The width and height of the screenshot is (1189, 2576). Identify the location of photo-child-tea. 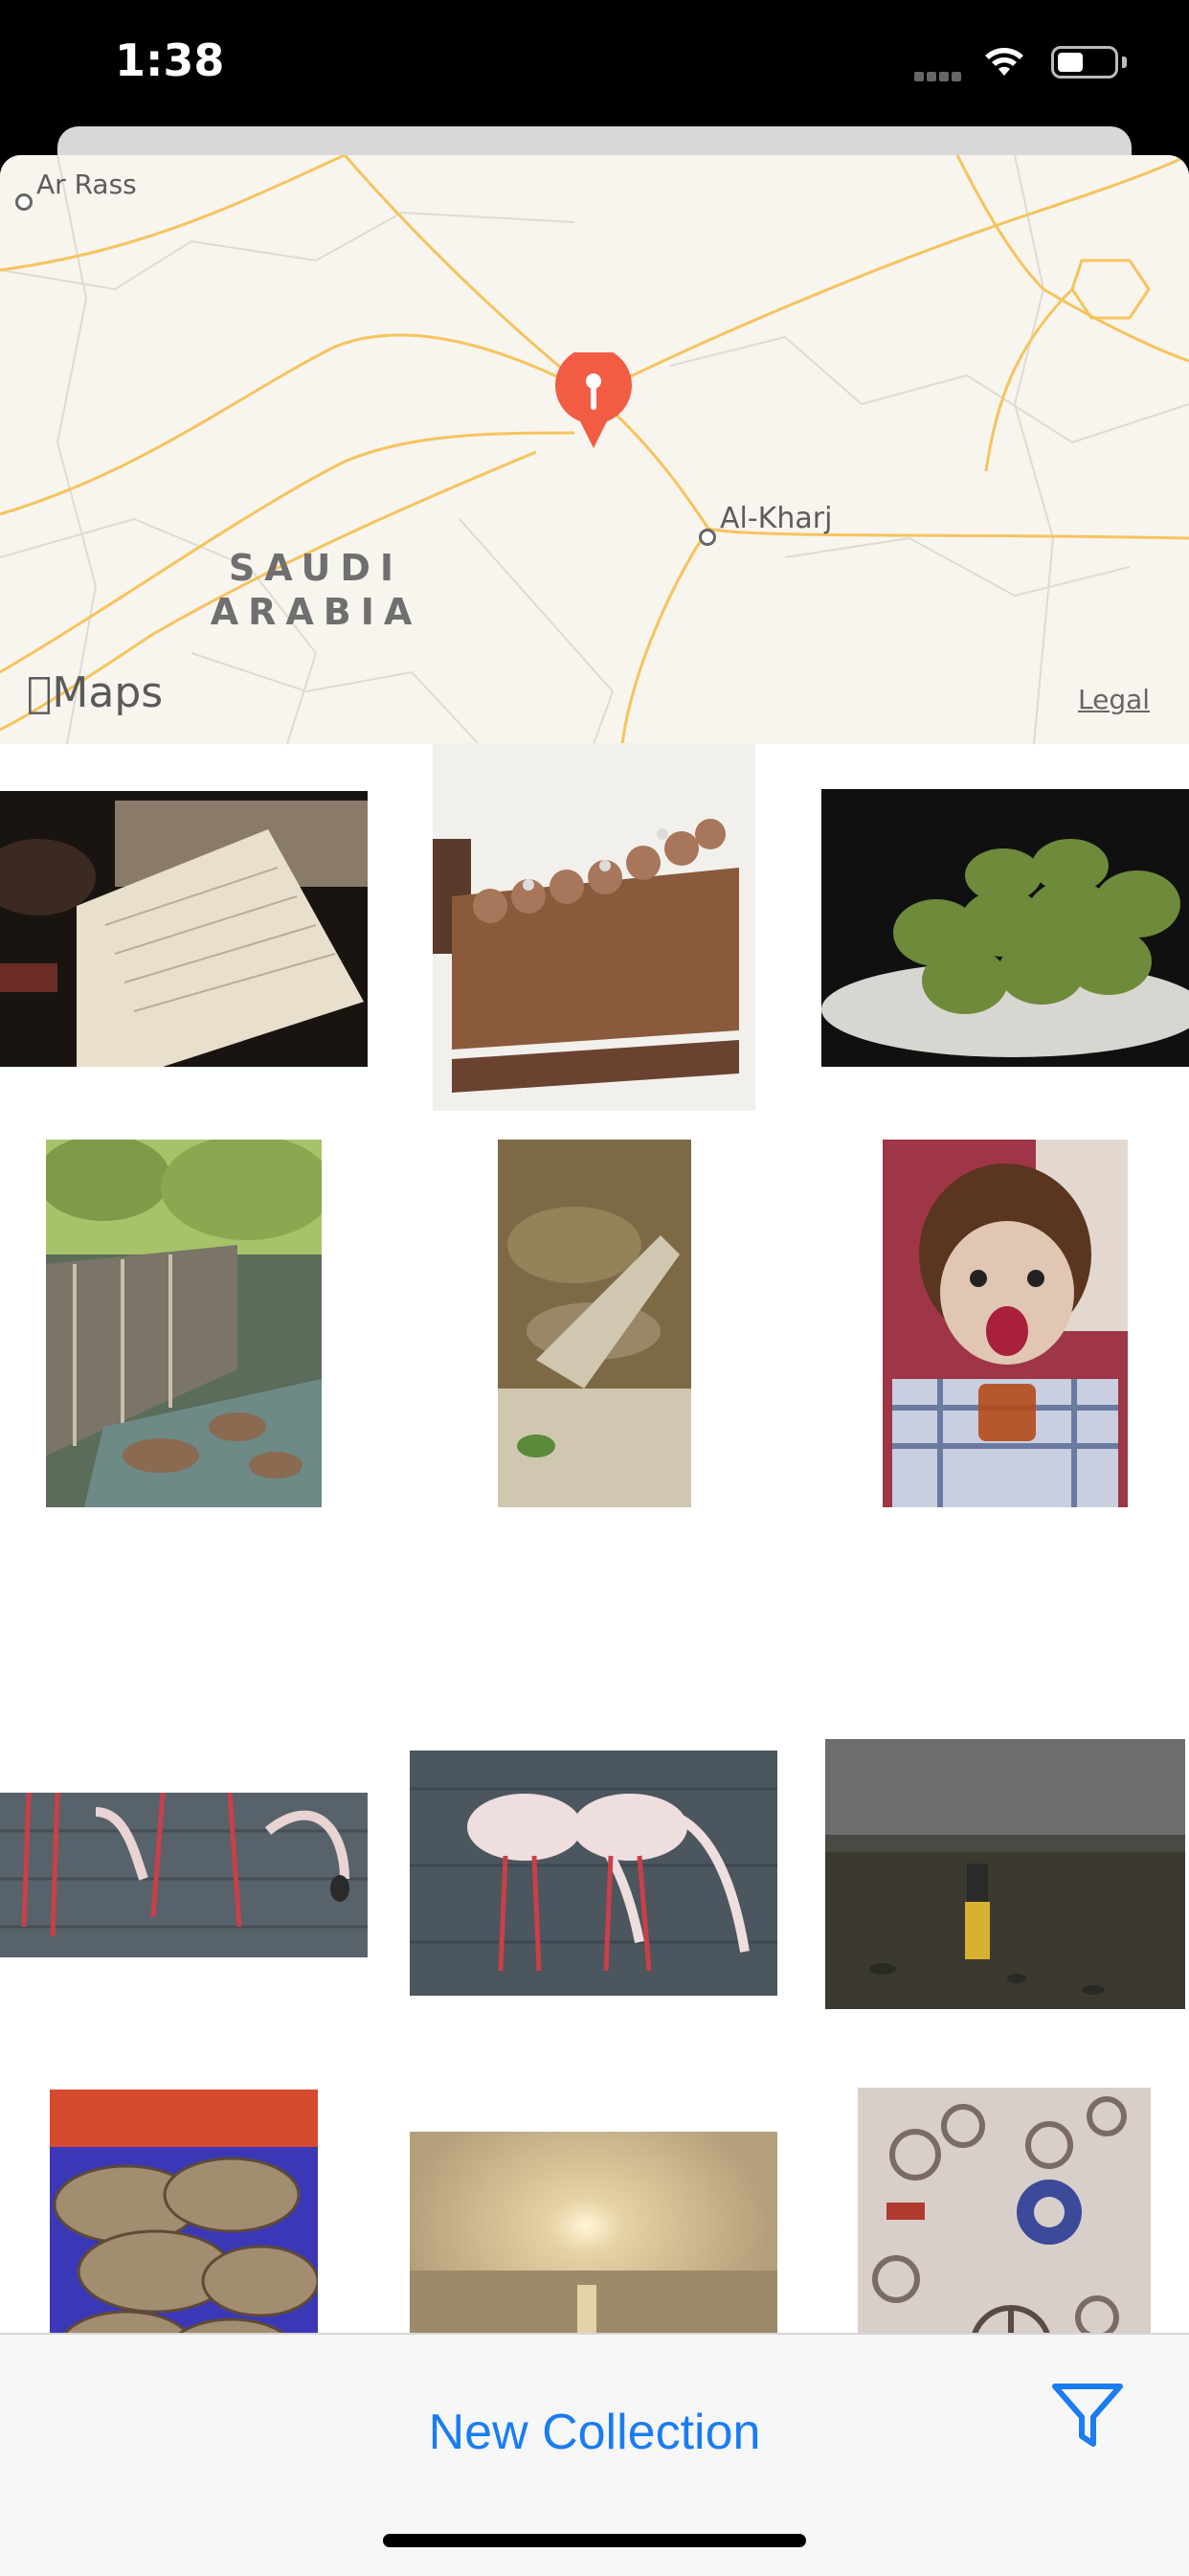
(1005, 1323).